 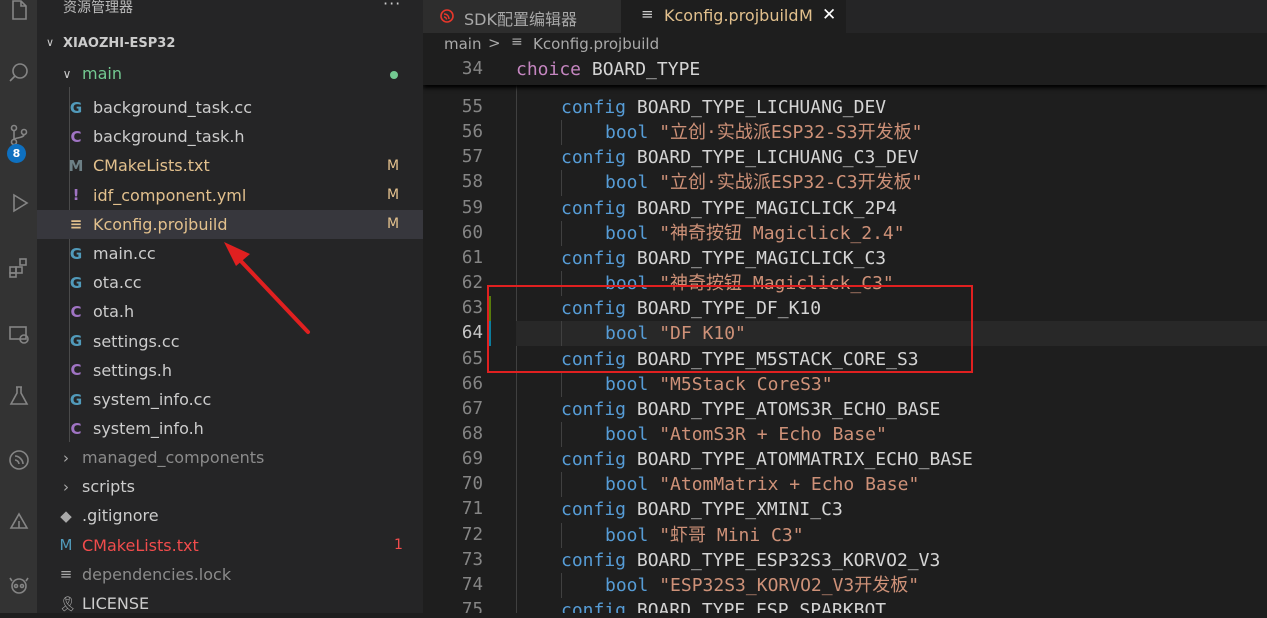 I want to click on code-string: "神奇按钮 Magiclick_2.4", so click(x=782, y=233).